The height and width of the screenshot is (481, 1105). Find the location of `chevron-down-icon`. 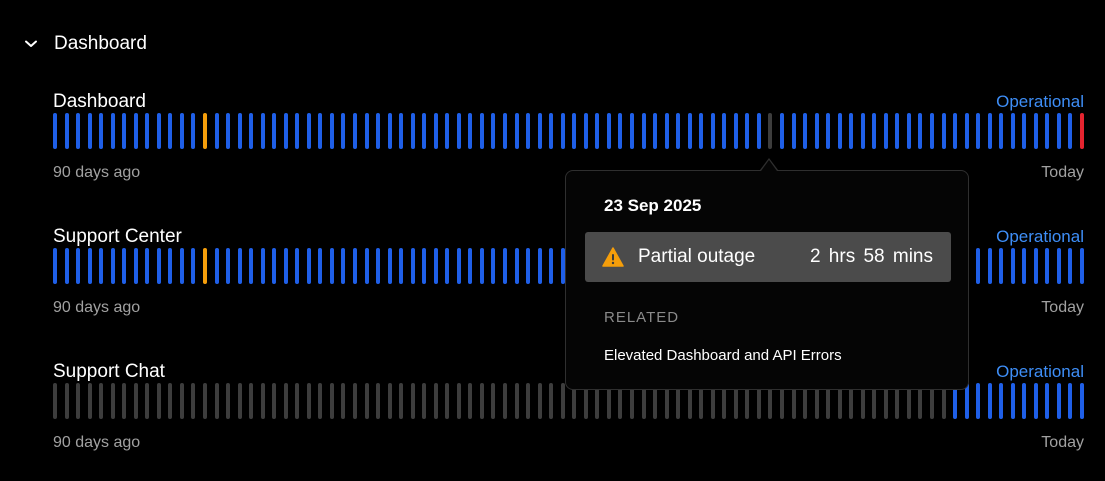

chevron-down-icon is located at coordinates (31, 44).